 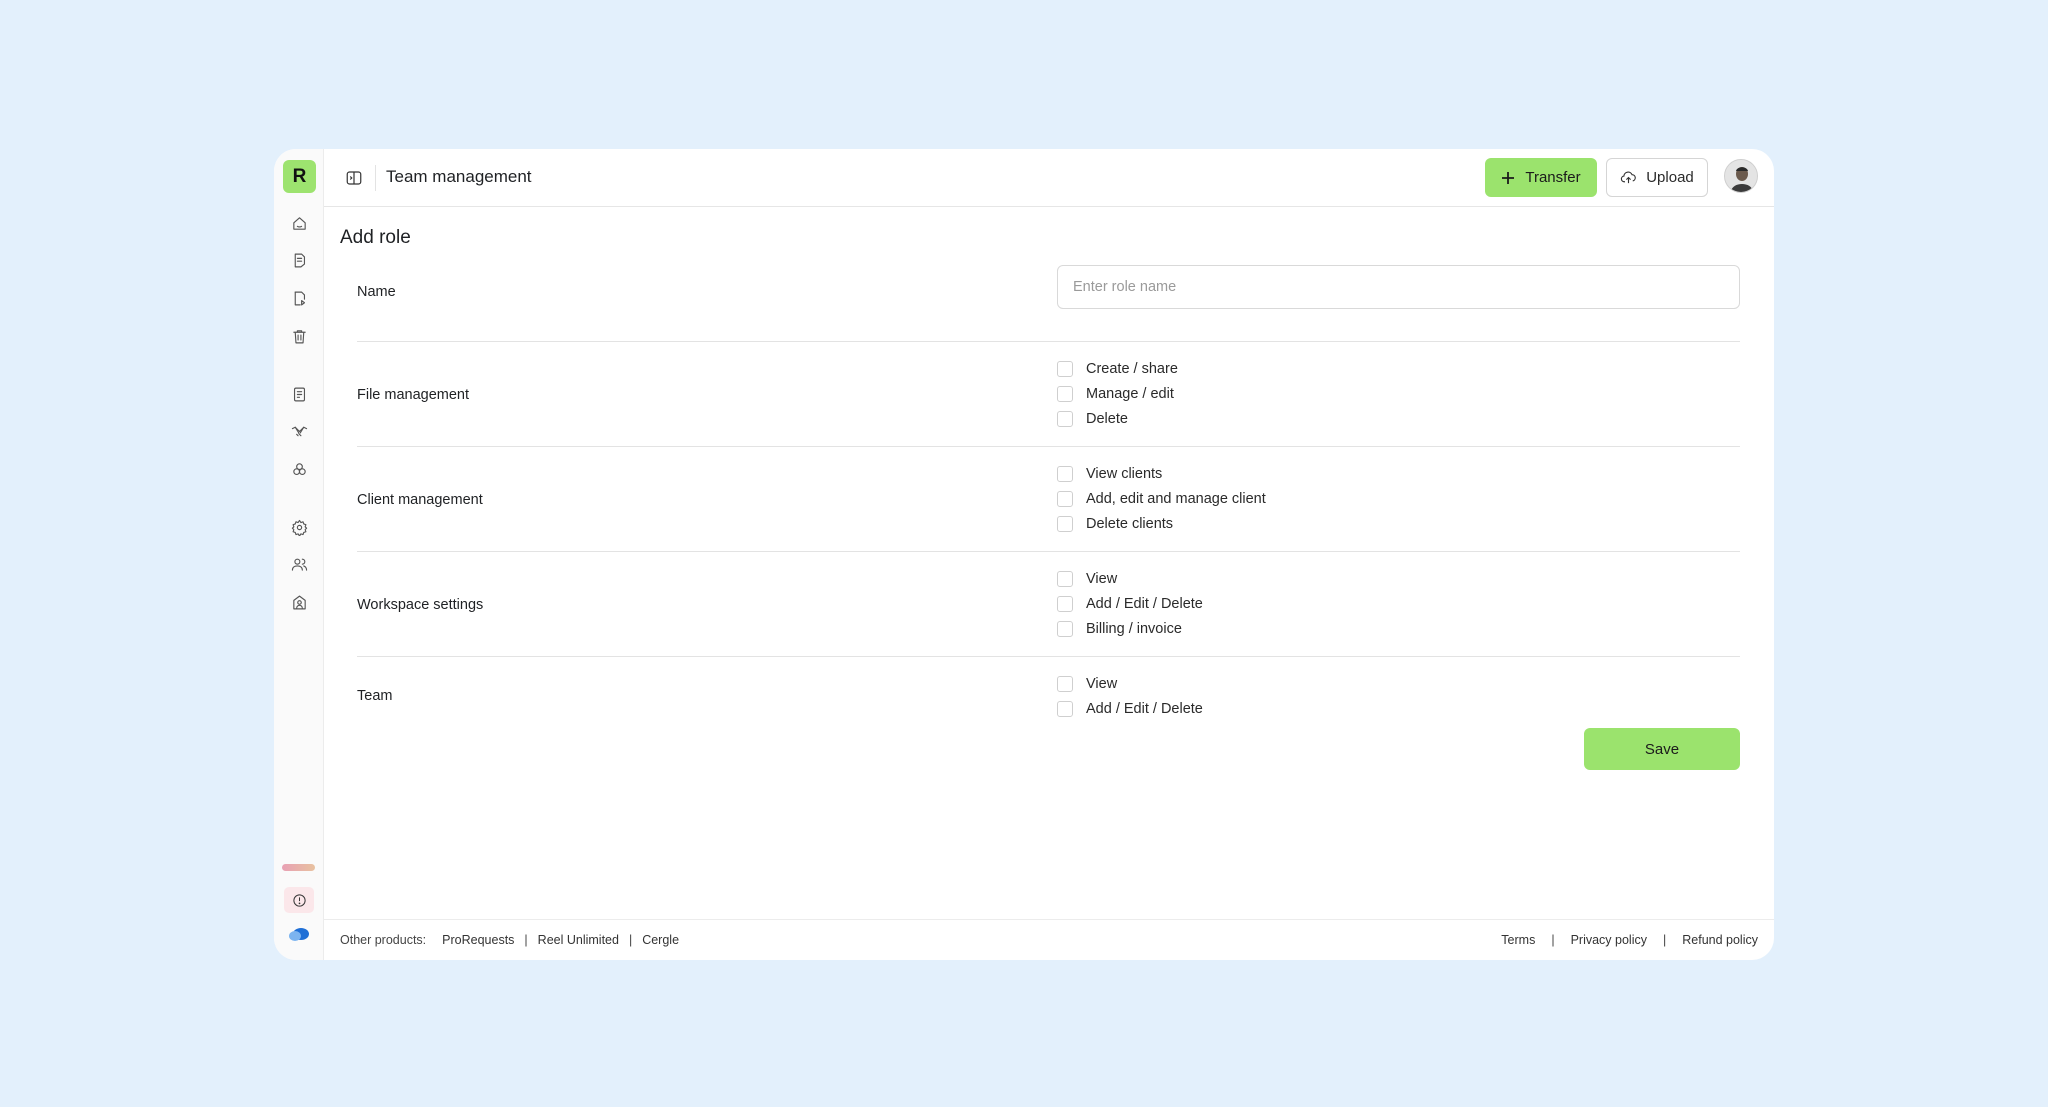 What do you see at coordinates (1134, 628) in the screenshot?
I see `checkbox-label: Billing / invoice` at bounding box center [1134, 628].